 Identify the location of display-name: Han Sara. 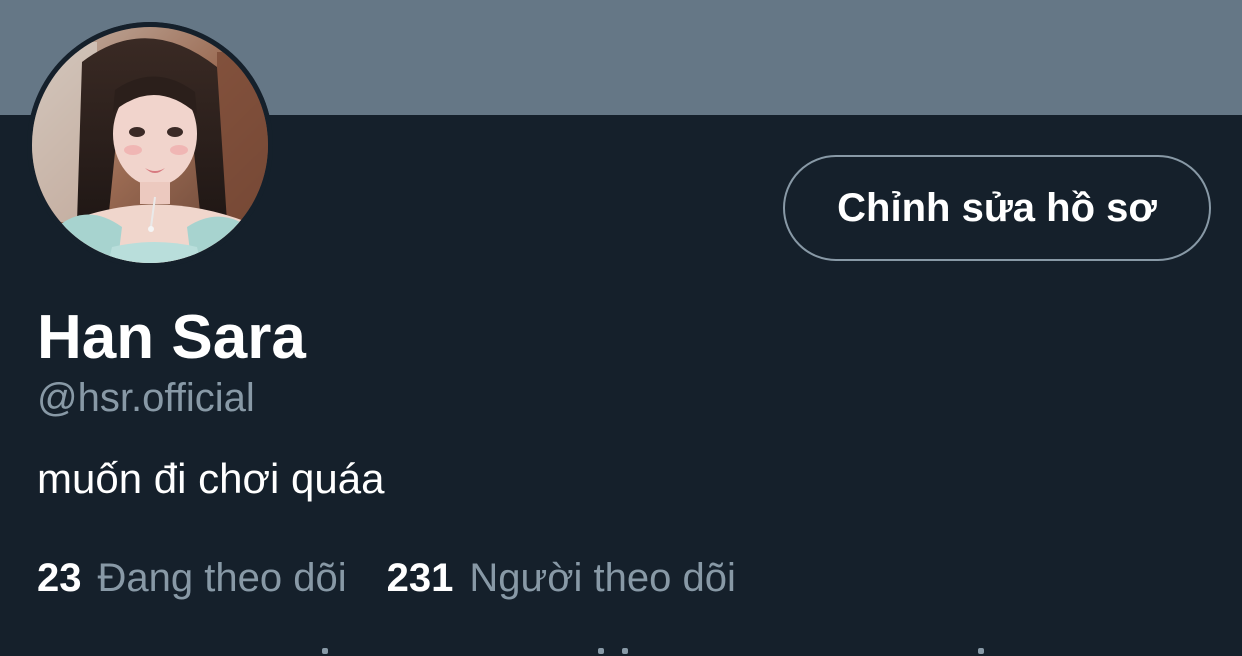
(171, 337).